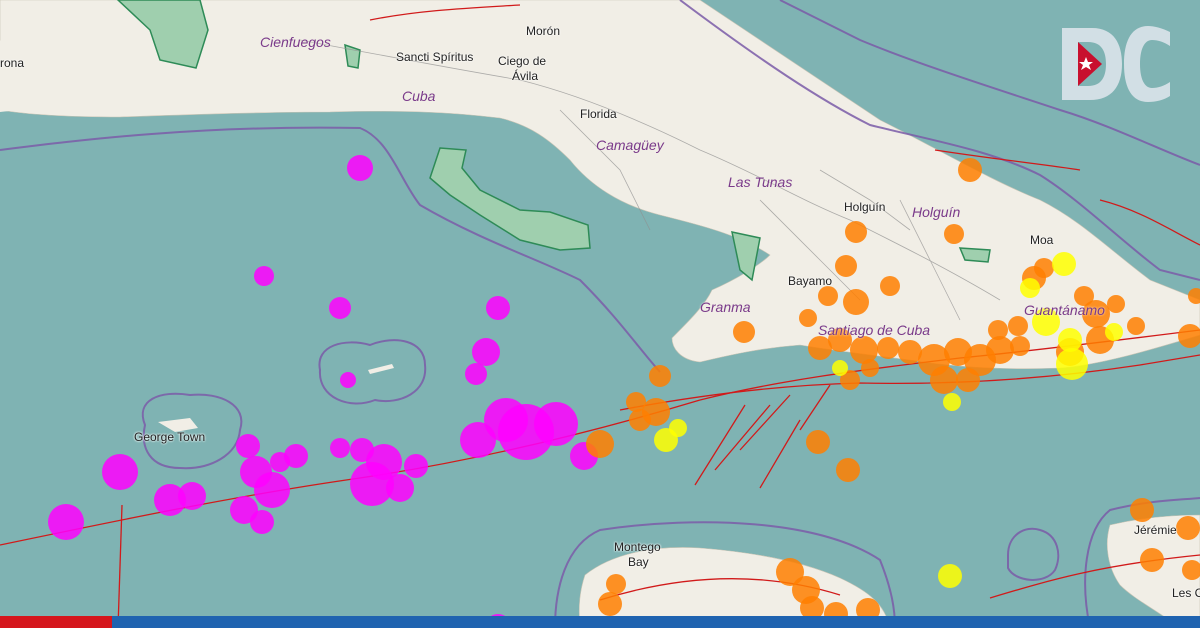  Describe the element at coordinates (865, 207) in the screenshot. I see `city-label-holguin: Holguín` at that location.